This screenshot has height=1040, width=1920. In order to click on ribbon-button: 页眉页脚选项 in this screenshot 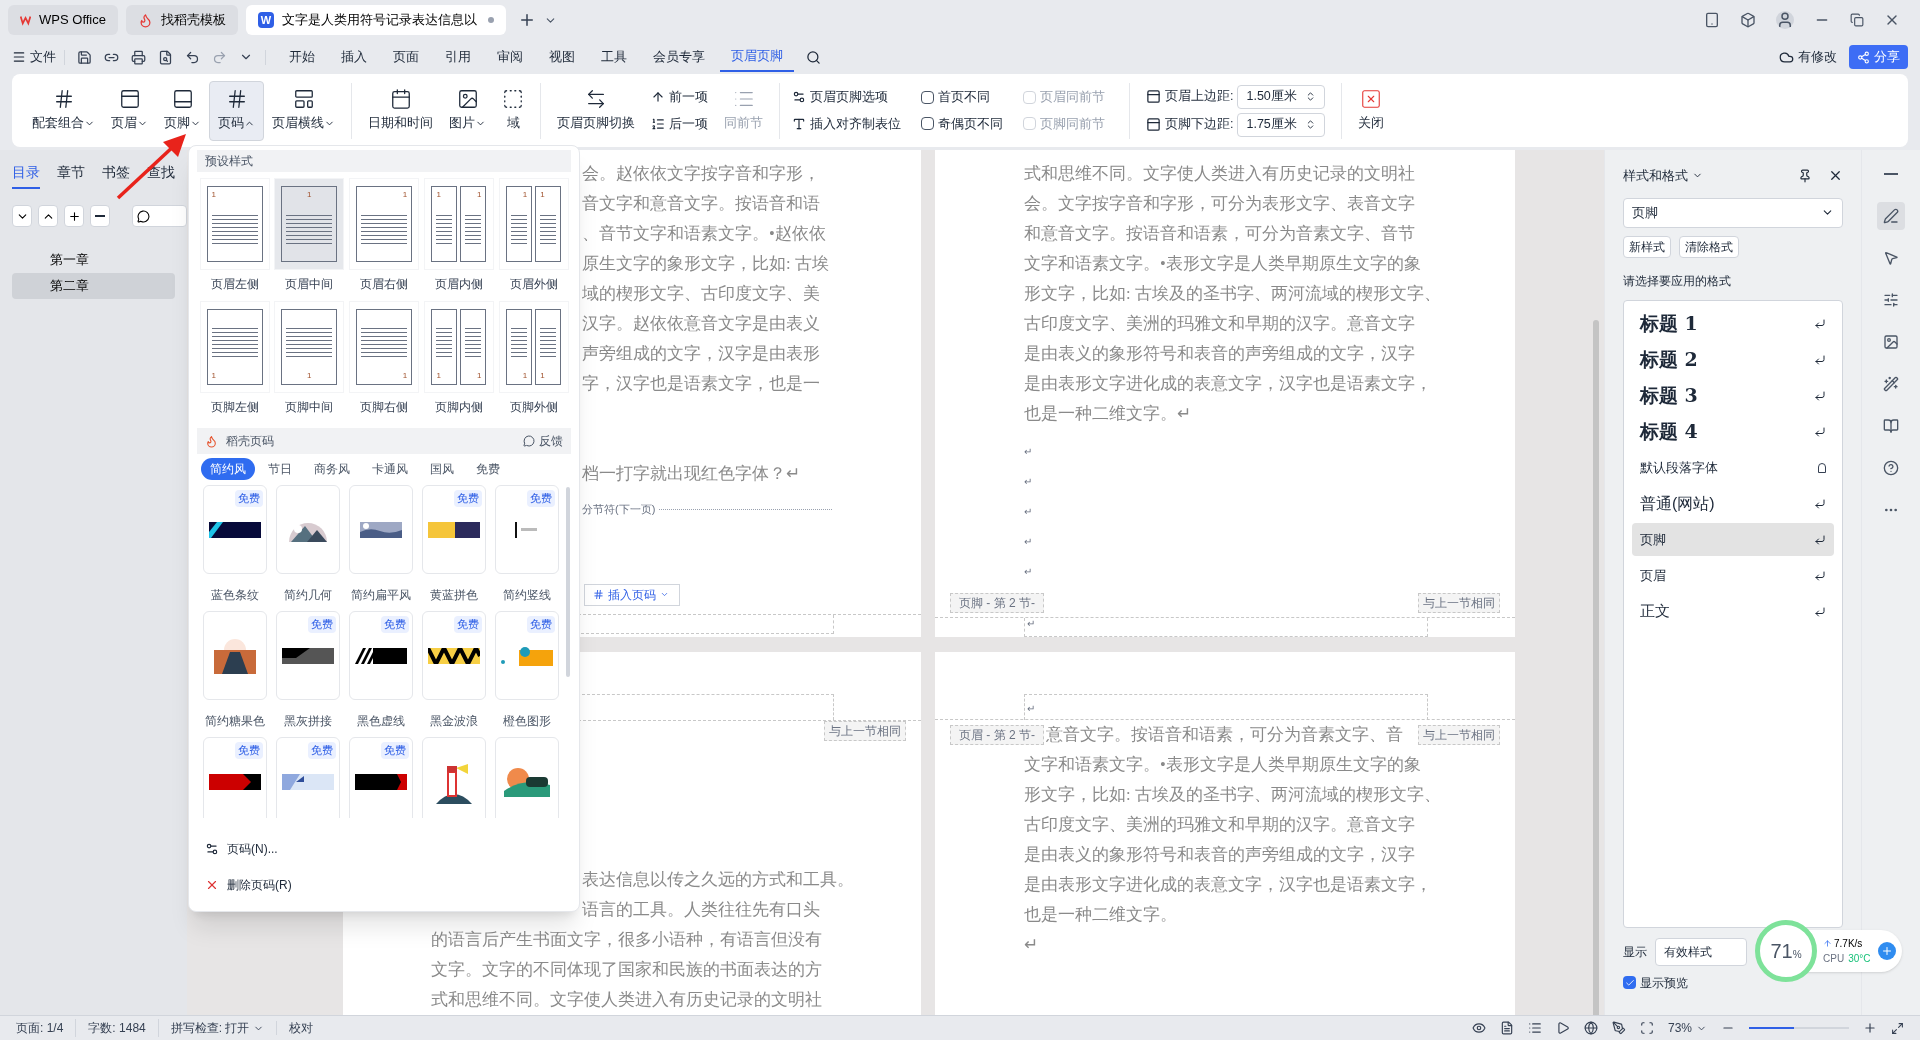, I will do `click(846, 97)`.